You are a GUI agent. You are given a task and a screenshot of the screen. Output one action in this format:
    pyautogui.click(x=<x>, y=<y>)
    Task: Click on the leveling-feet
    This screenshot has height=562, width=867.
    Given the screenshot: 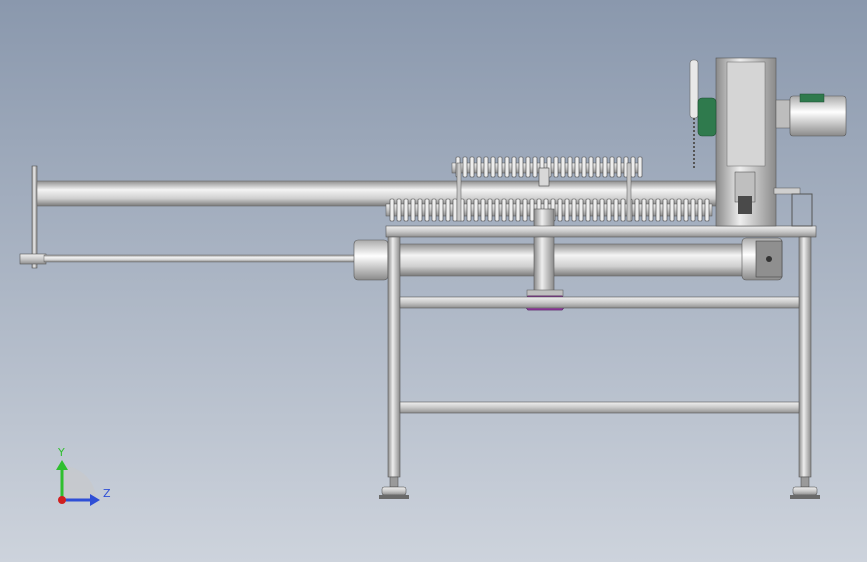 What is the action you would take?
    pyautogui.click(x=599, y=487)
    